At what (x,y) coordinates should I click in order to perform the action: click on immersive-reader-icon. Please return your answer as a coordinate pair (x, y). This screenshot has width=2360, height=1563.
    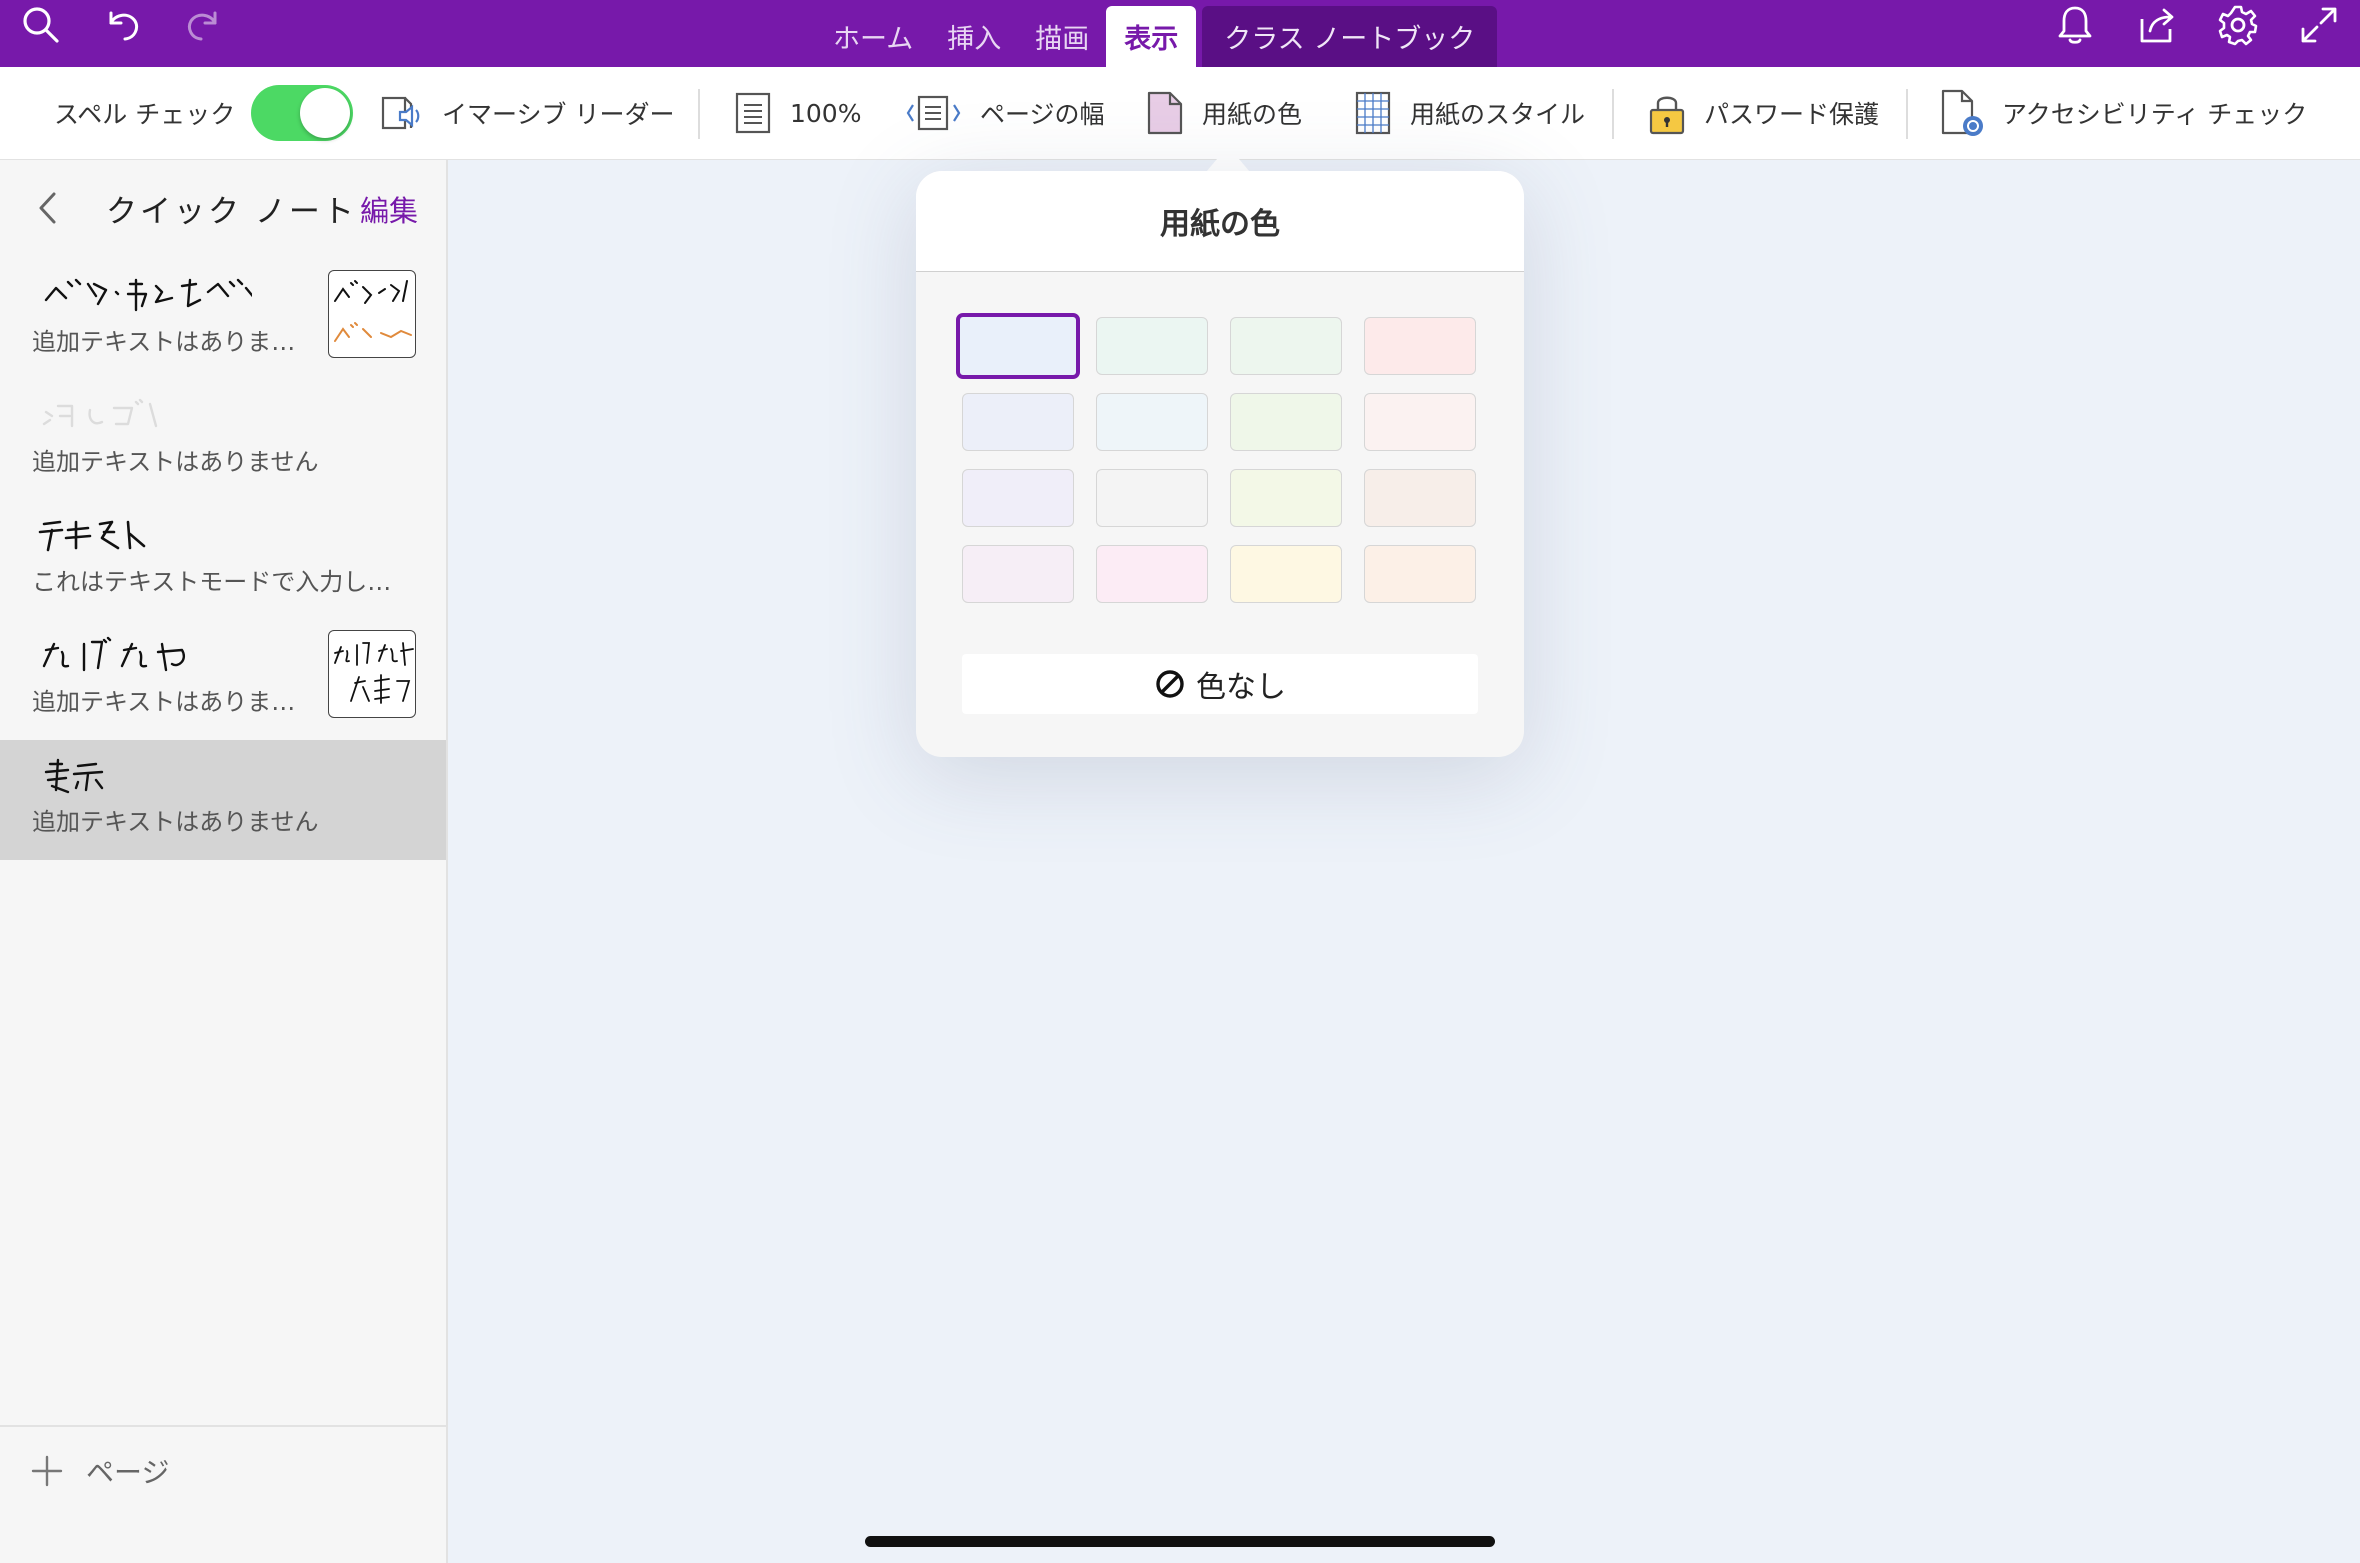
    Looking at the image, I should click on (400, 113).